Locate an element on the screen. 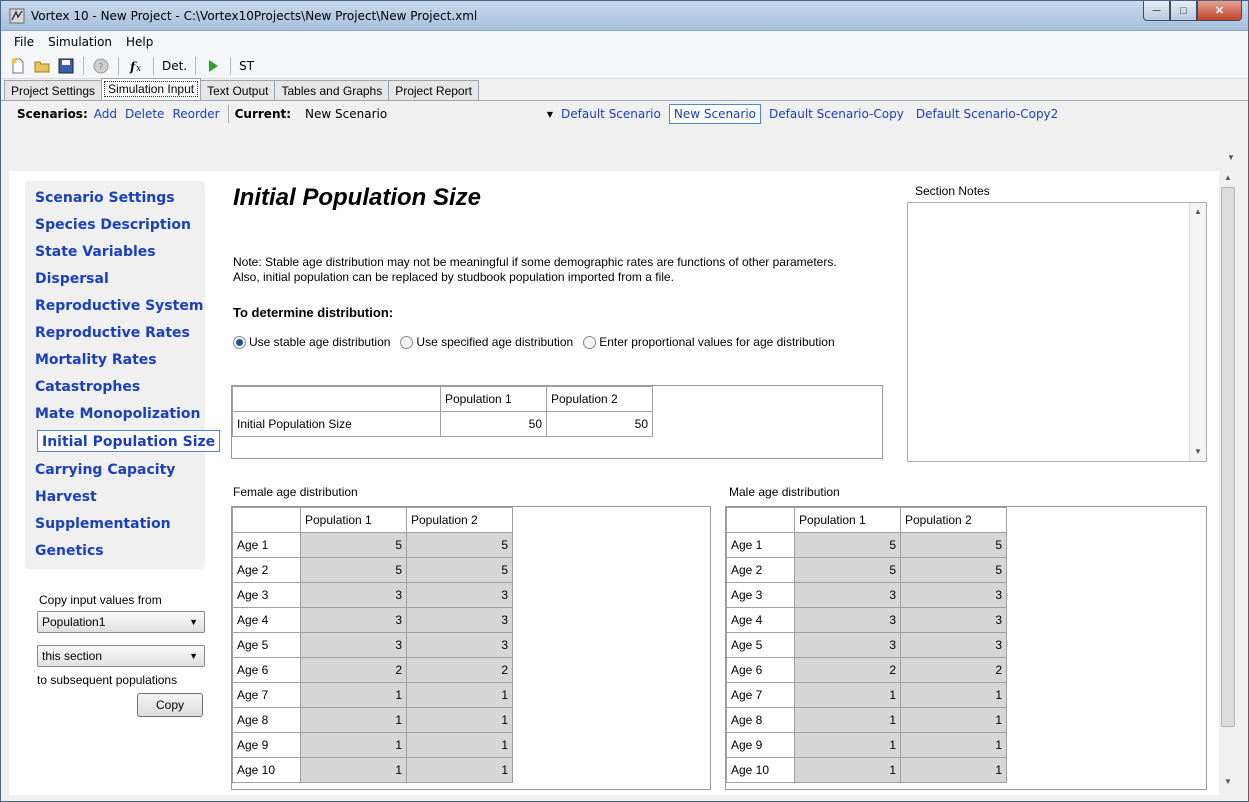 Image resolution: width=1249 pixels, height=802 pixels. nav-catastrophes: Catastrophes is located at coordinates (87, 387).